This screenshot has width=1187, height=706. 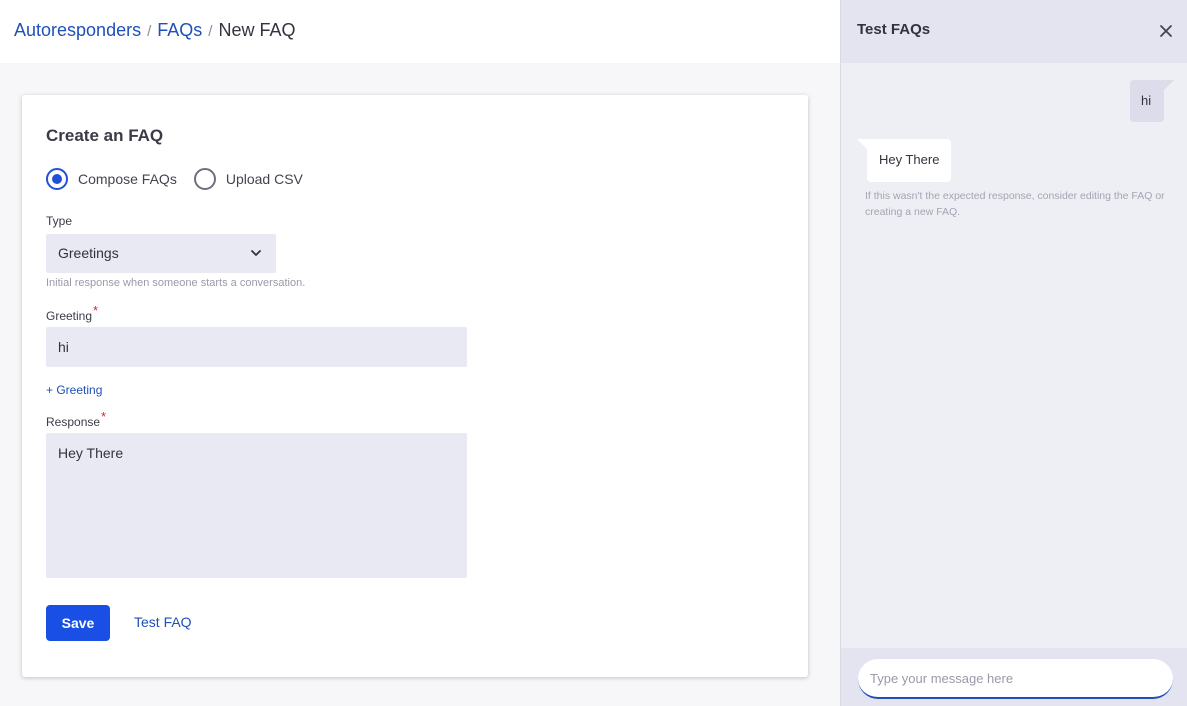 What do you see at coordinates (161, 253) in the screenshot?
I see `type-select: Greetings` at bounding box center [161, 253].